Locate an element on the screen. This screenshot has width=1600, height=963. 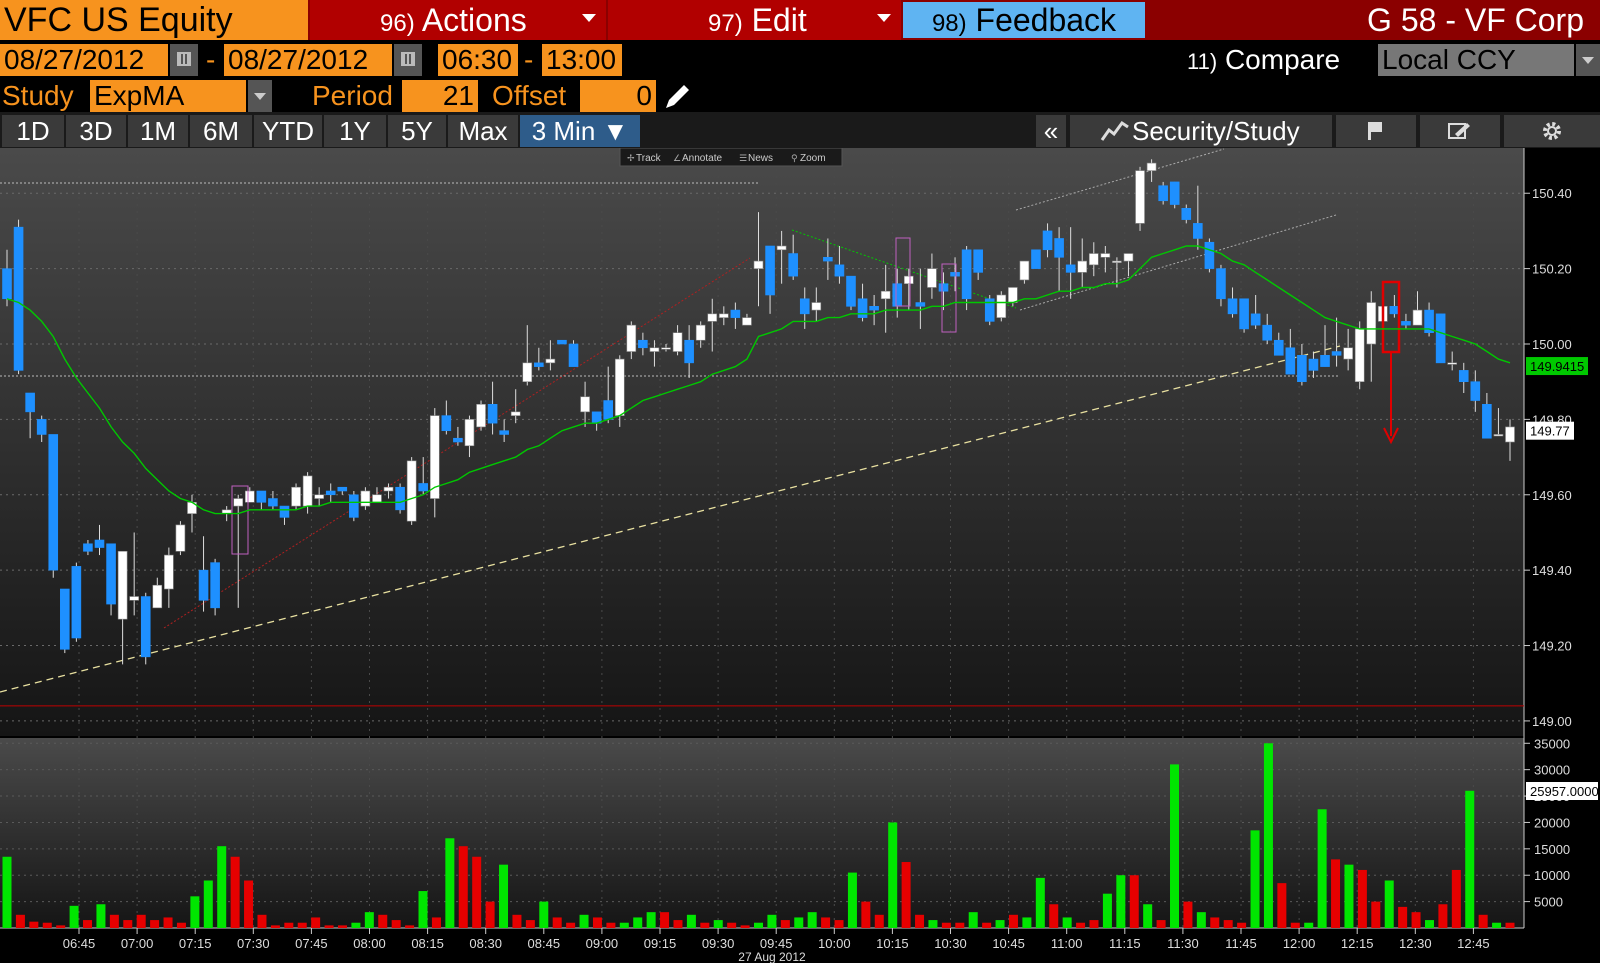
toolbar-icon: ∠ is located at coordinates (677, 158).